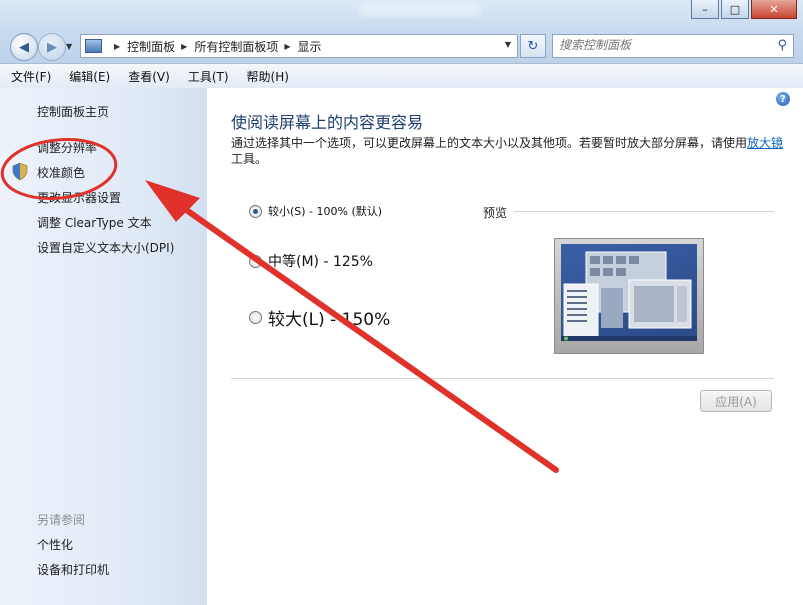 Image resolution: width=803 pixels, height=605 pixels. What do you see at coordinates (266, 76) in the screenshot?
I see `menu-help: 帮助(H)` at bounding box center [266, 76].